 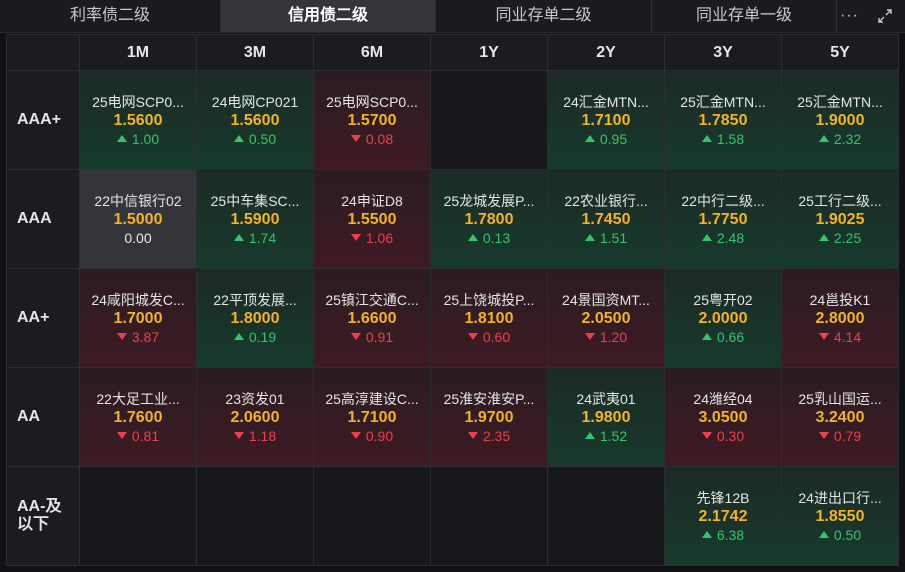 What do you see at coordinates (110, 16) in the screenshot?
I see `tab-rates-secondary: 利率债二级` at bounding box center [110, 16].